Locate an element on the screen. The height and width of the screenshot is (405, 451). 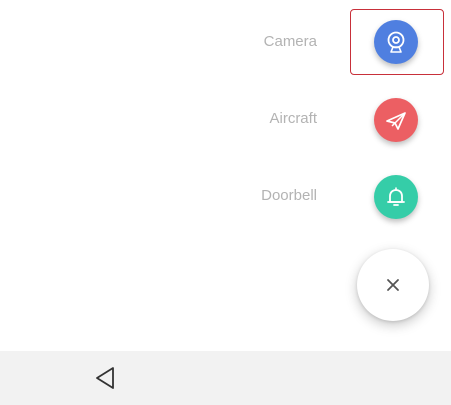
back-button is located at coordinates (105, 378).